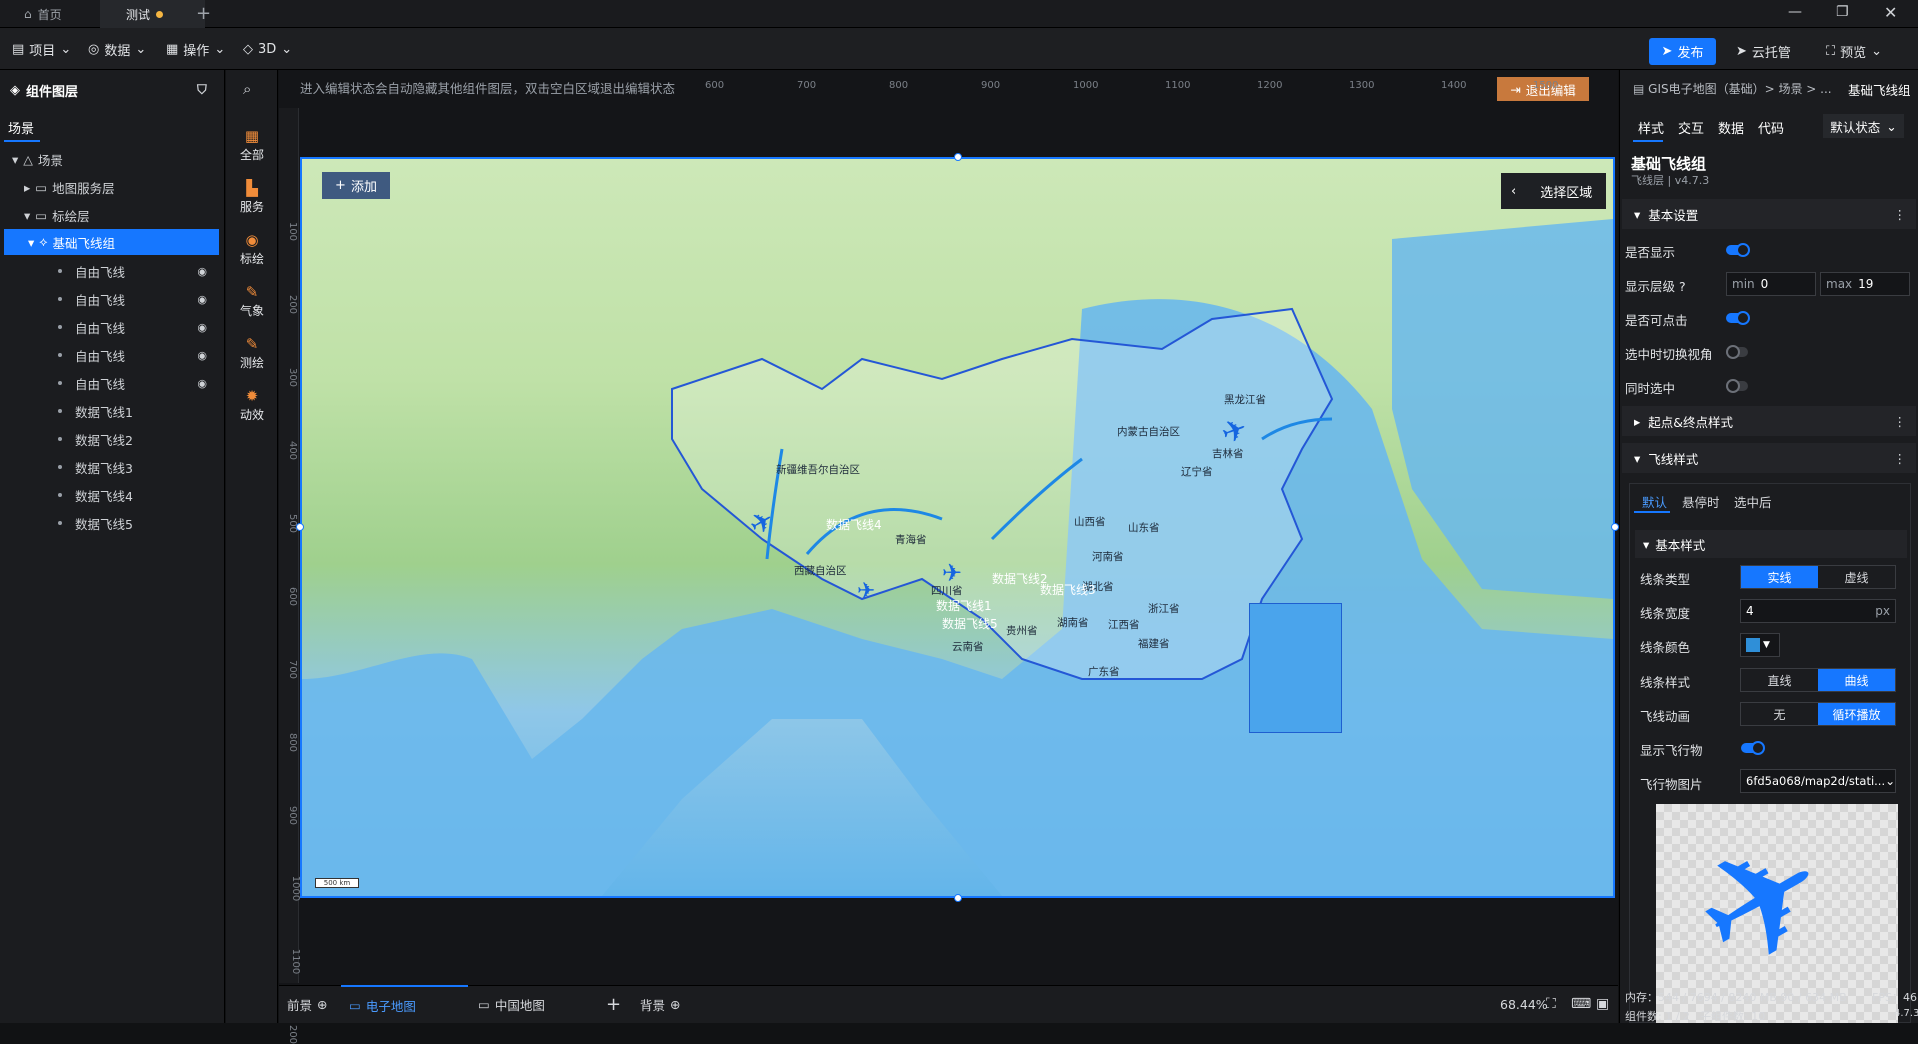 Image resolution: width=1918 pixels, height=1044 pixels. I want to click on subtab-hover: 悬停时, so click(1701, 501).